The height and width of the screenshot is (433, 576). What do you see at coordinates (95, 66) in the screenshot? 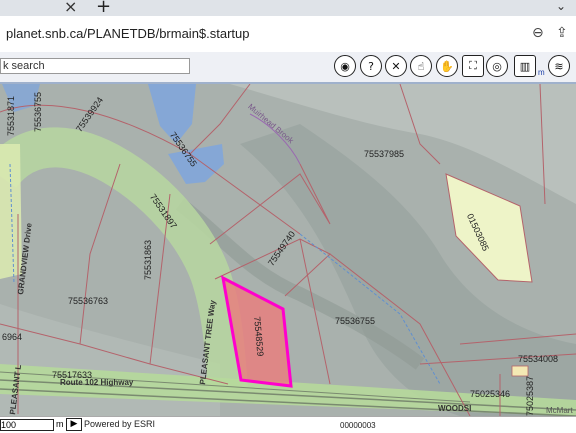
I see `search-input: k search` at bounding box center [95, 66].